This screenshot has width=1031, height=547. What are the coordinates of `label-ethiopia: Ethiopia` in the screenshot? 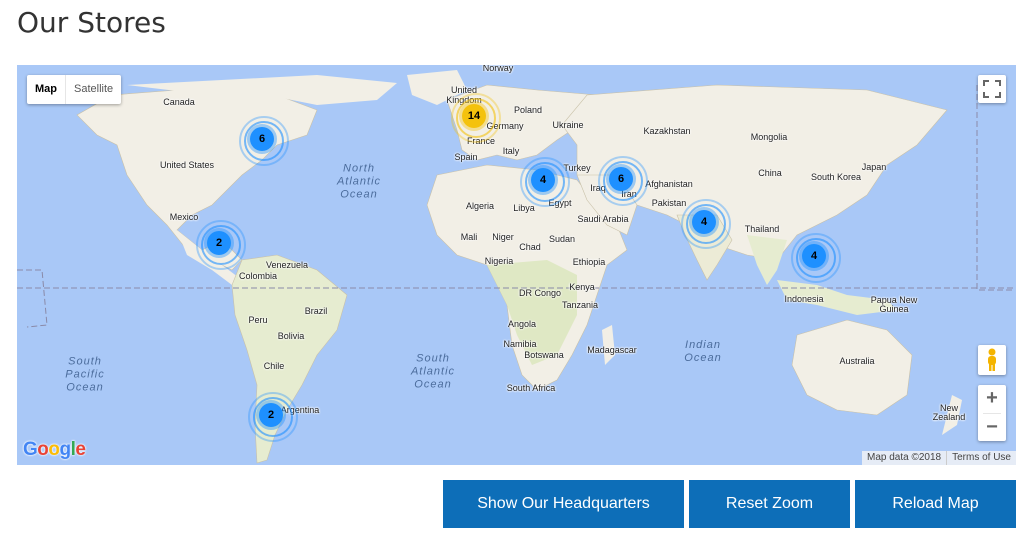 It's located at (589, 262).